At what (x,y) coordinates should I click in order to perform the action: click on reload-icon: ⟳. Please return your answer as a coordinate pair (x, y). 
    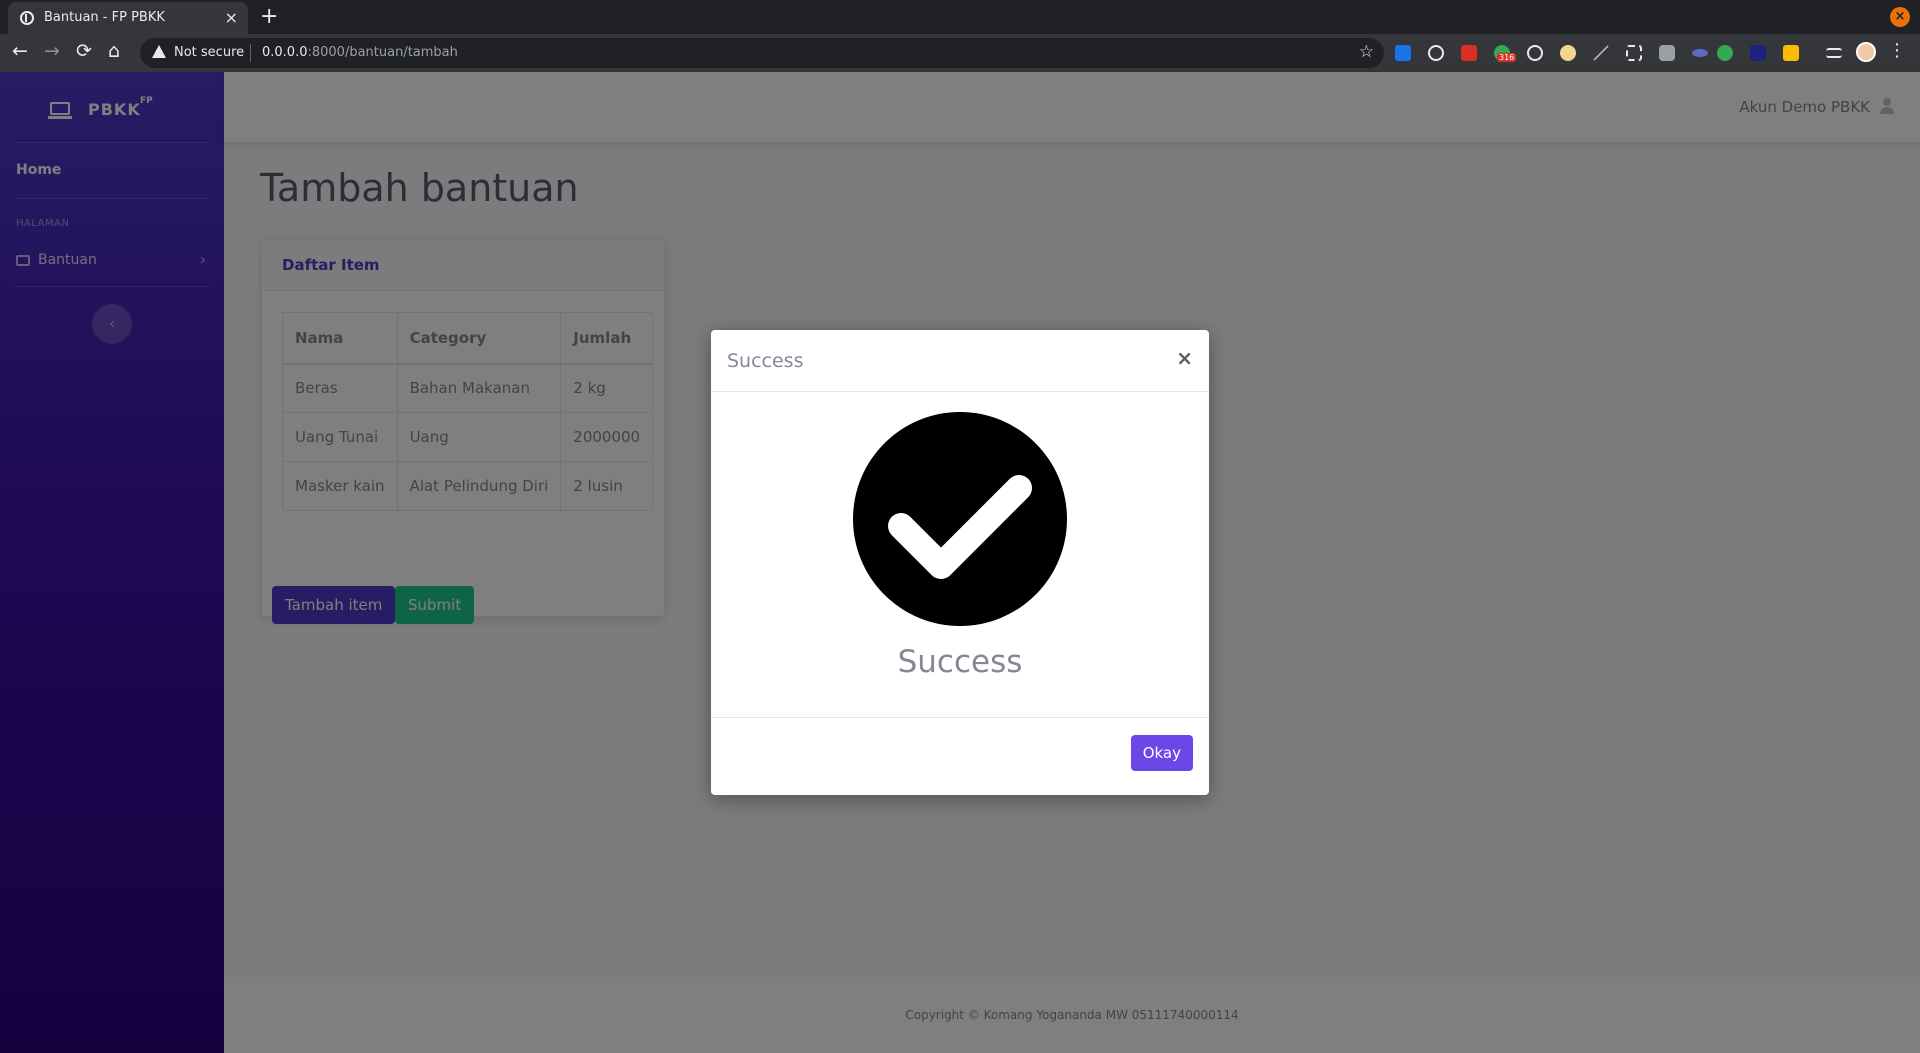
    Looking at the image, I should click on (84, 51).